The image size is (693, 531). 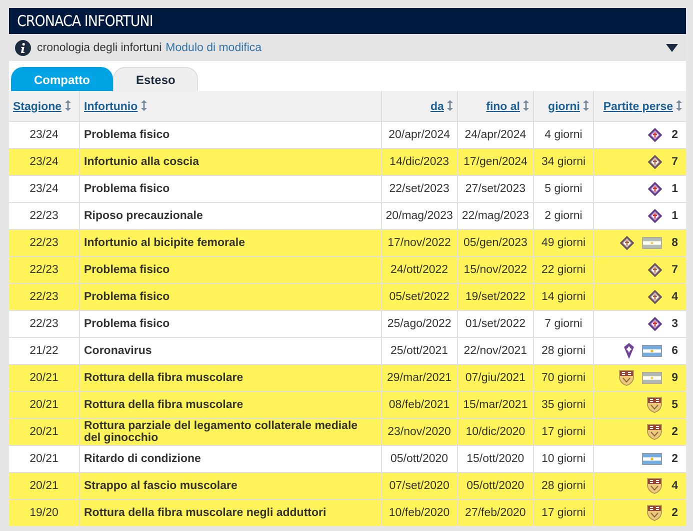 I want to click on table-cell: 19/set/2022, so click(x=495, y=297).